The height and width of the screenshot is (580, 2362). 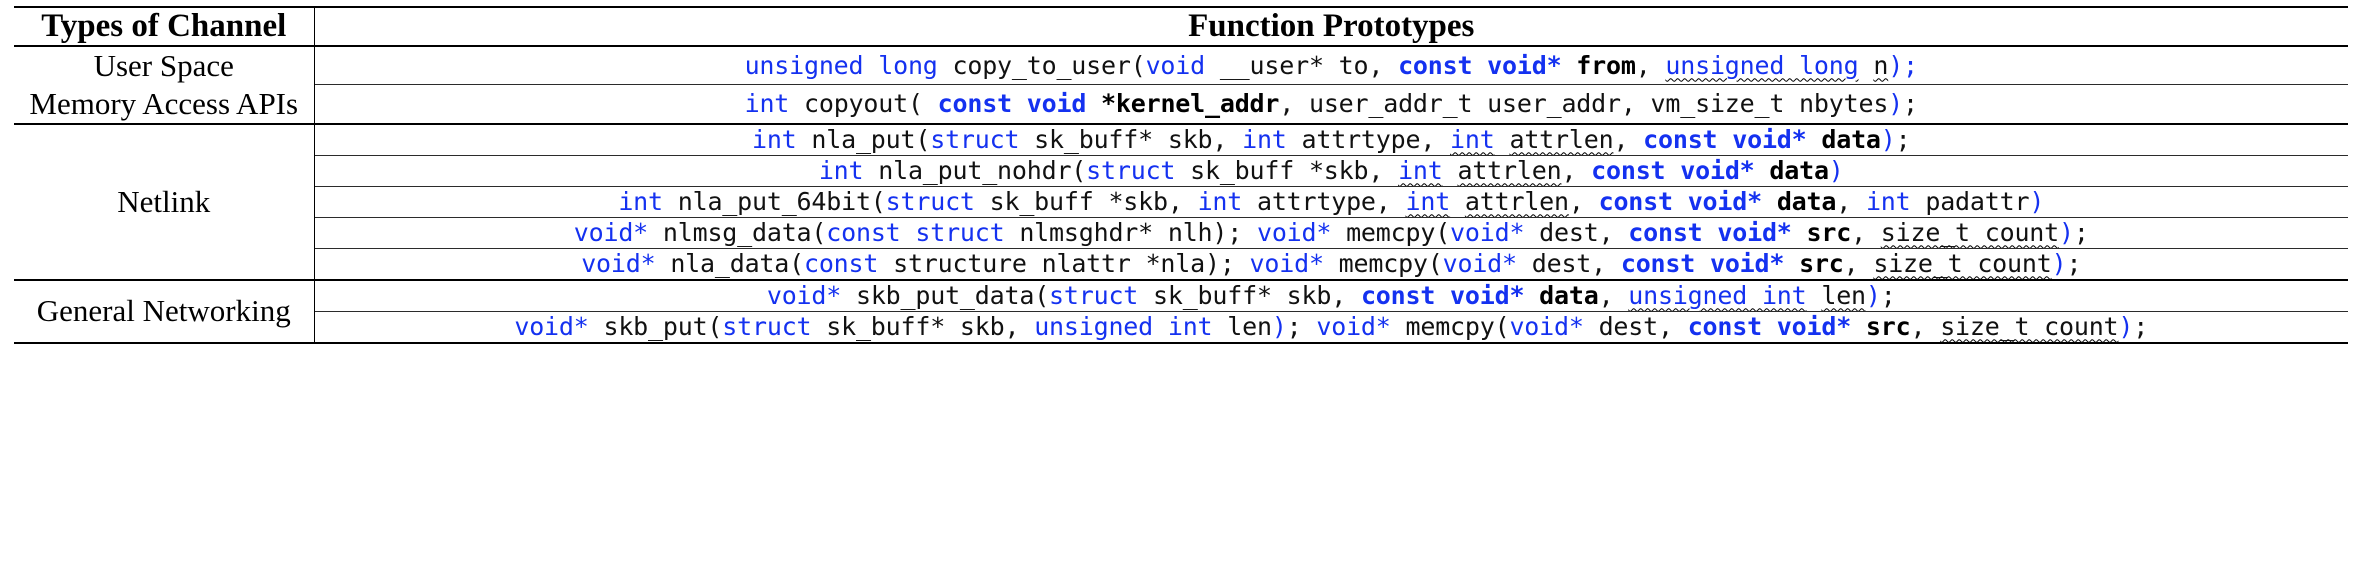 I want to click on column-header-function-prototypes: Function Prototypes, so click(x=1330, y=26).